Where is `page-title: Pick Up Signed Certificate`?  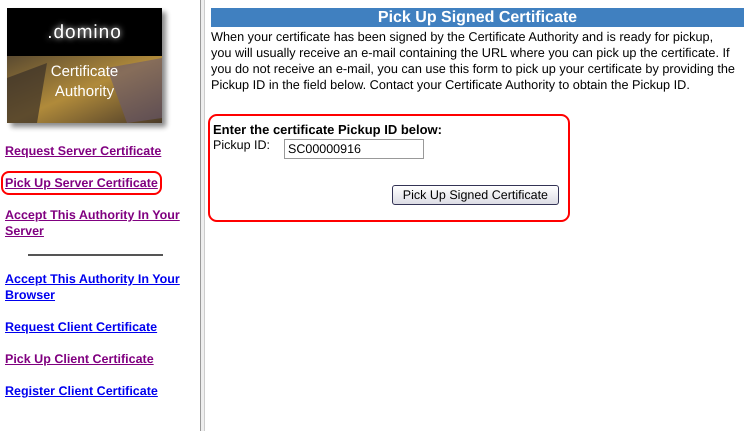 page-title: Pick Up Signed Certificate is located at coordinates (477, 17).